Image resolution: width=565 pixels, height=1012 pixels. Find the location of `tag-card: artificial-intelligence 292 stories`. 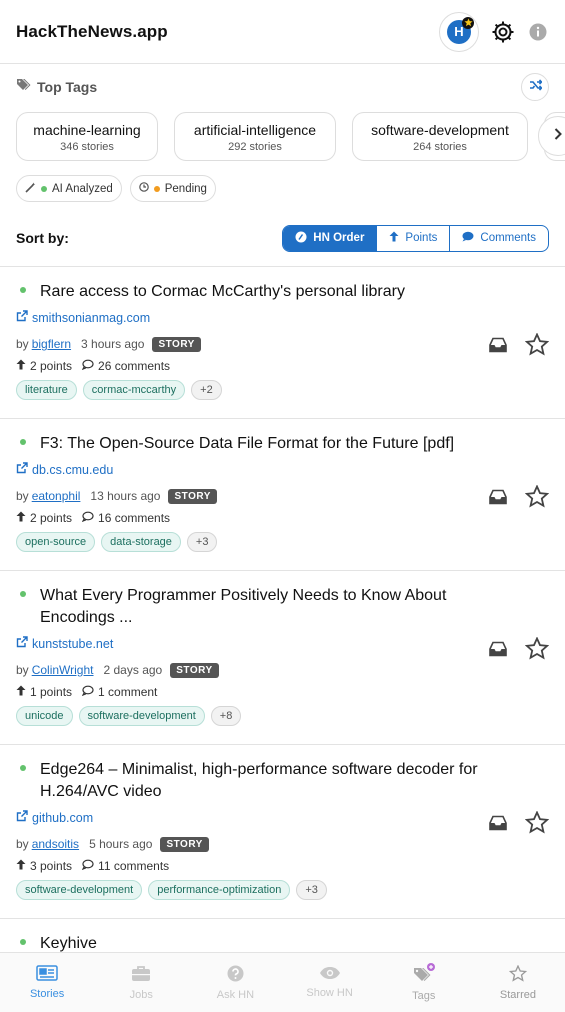

tag-card: artificial-intelligence 292 stories is located at coordinates (255, 136).